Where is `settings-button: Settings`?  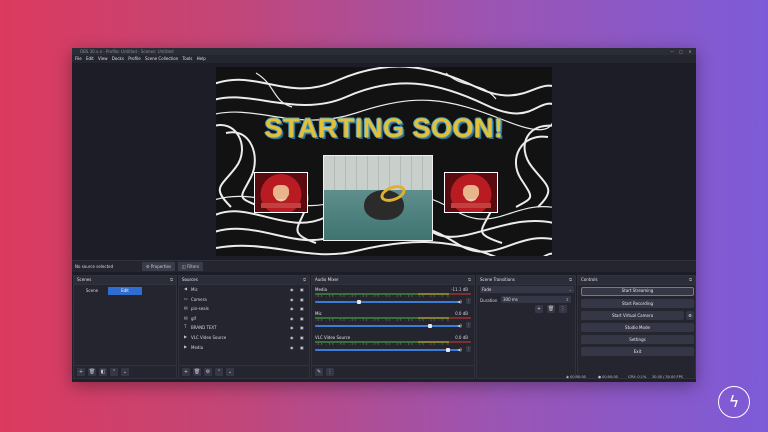
settings-button: Settings is located at coordinates (637, 339).